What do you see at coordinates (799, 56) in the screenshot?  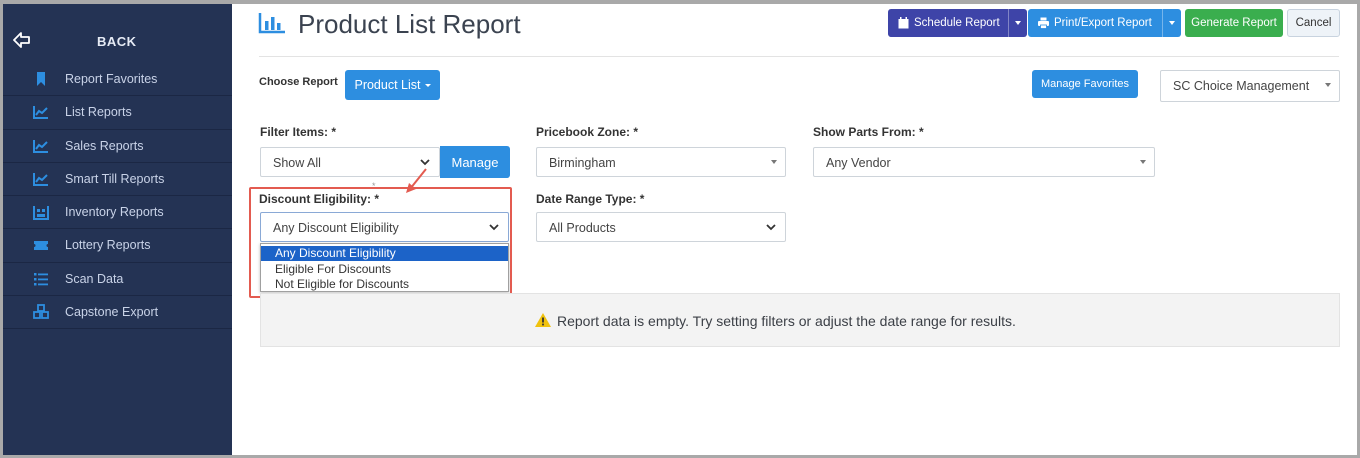 I see `title-divider` at bounding box center [799, 56].